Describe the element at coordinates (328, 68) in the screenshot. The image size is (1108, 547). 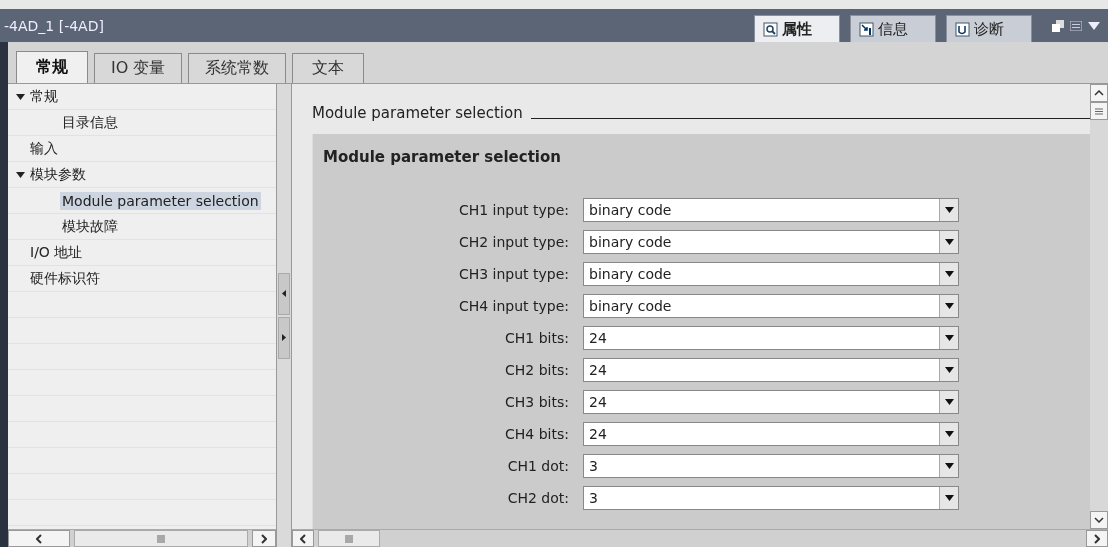
I see `tab: 文本` at that location.